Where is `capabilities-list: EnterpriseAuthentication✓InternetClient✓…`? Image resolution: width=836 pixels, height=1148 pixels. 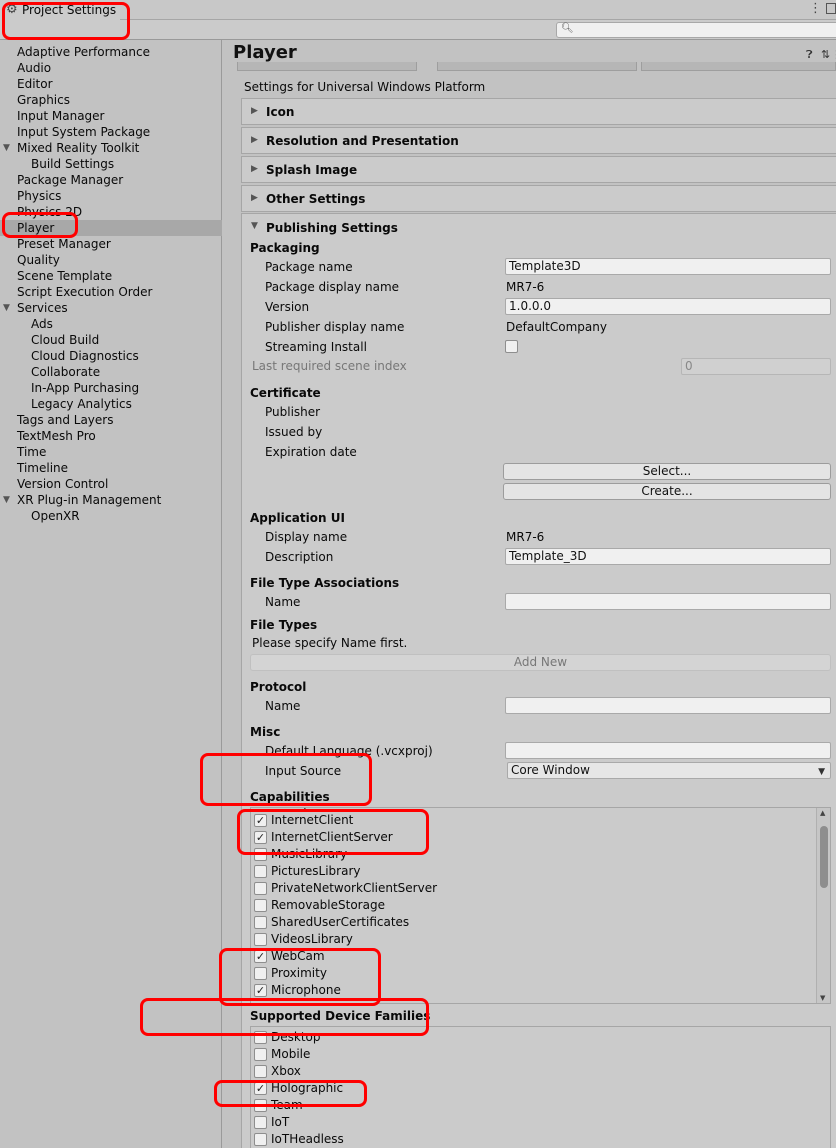
capabilities-list: EnterpriseAuthentication✓InternetClient✓… is located at coordinates (540, 905).